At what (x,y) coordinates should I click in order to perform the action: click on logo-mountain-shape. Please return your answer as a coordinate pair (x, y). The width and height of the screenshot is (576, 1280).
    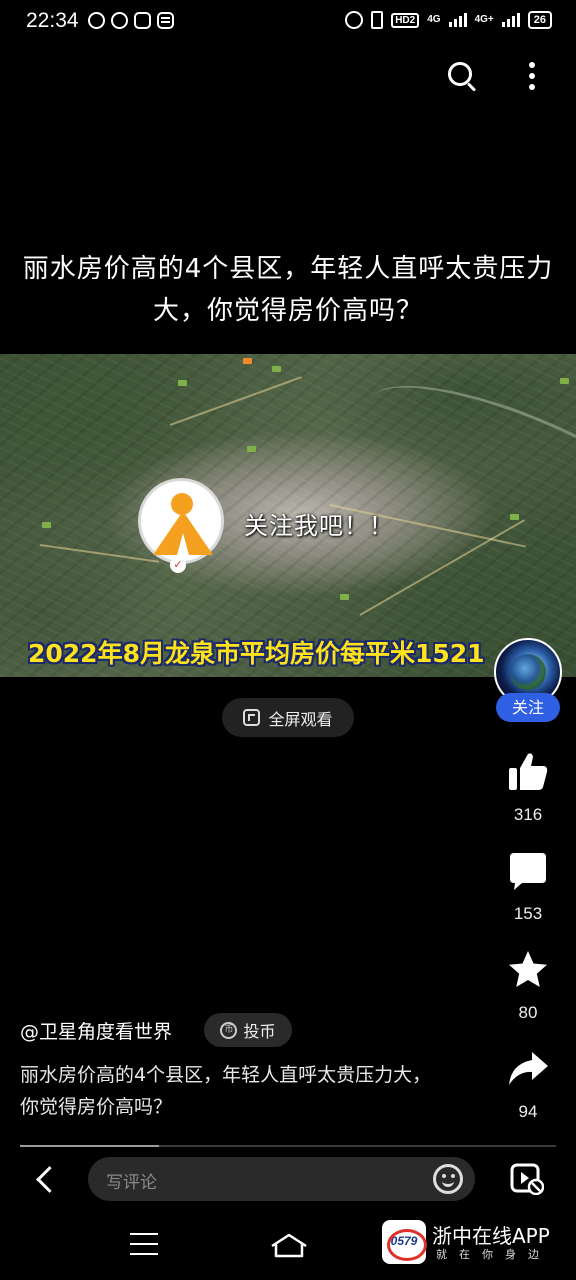
    Looking at the image, I should click on (183, 533).